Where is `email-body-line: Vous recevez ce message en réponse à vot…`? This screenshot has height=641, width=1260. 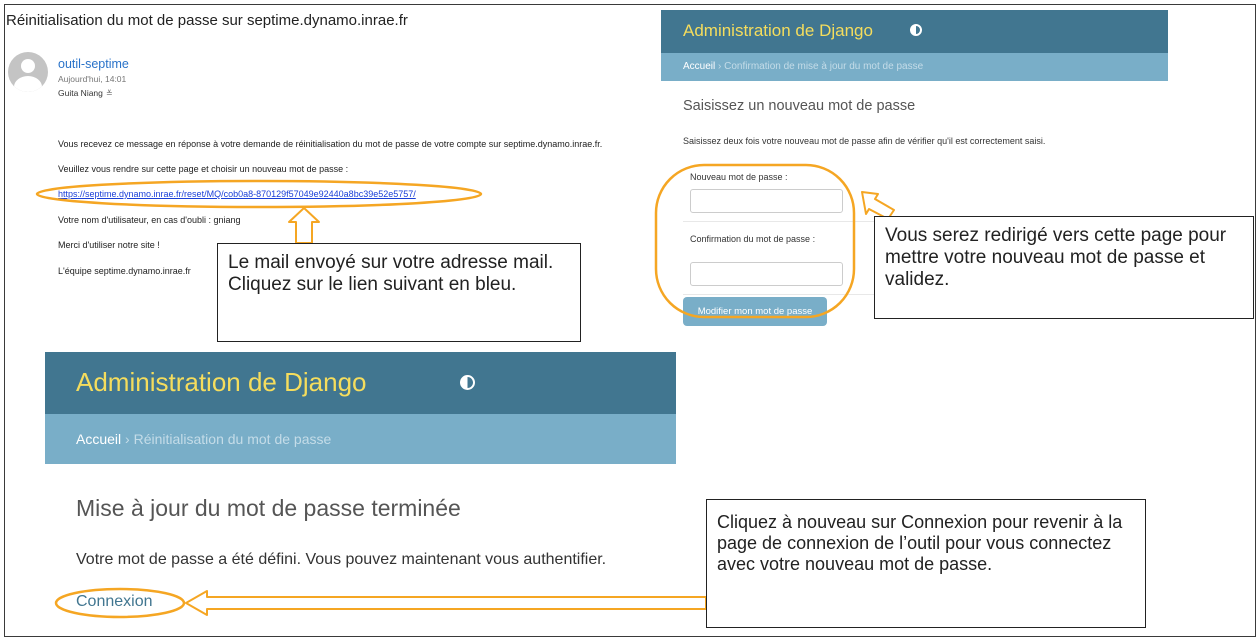
email-body-line: Vous recevez ce message en réponse à vot… is located at coordinates (330, 144).